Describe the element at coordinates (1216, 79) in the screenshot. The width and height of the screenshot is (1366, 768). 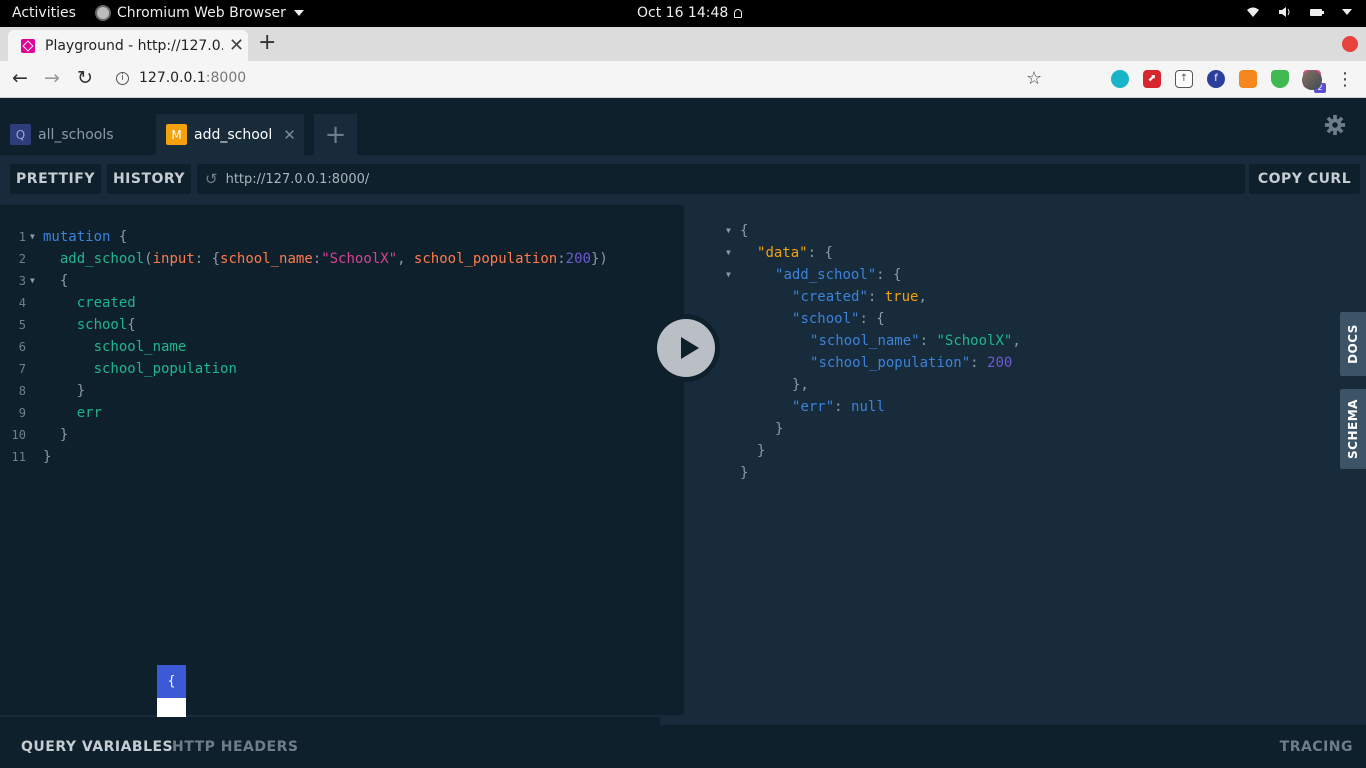
I see `fedora-extension-icon: f` at that location.